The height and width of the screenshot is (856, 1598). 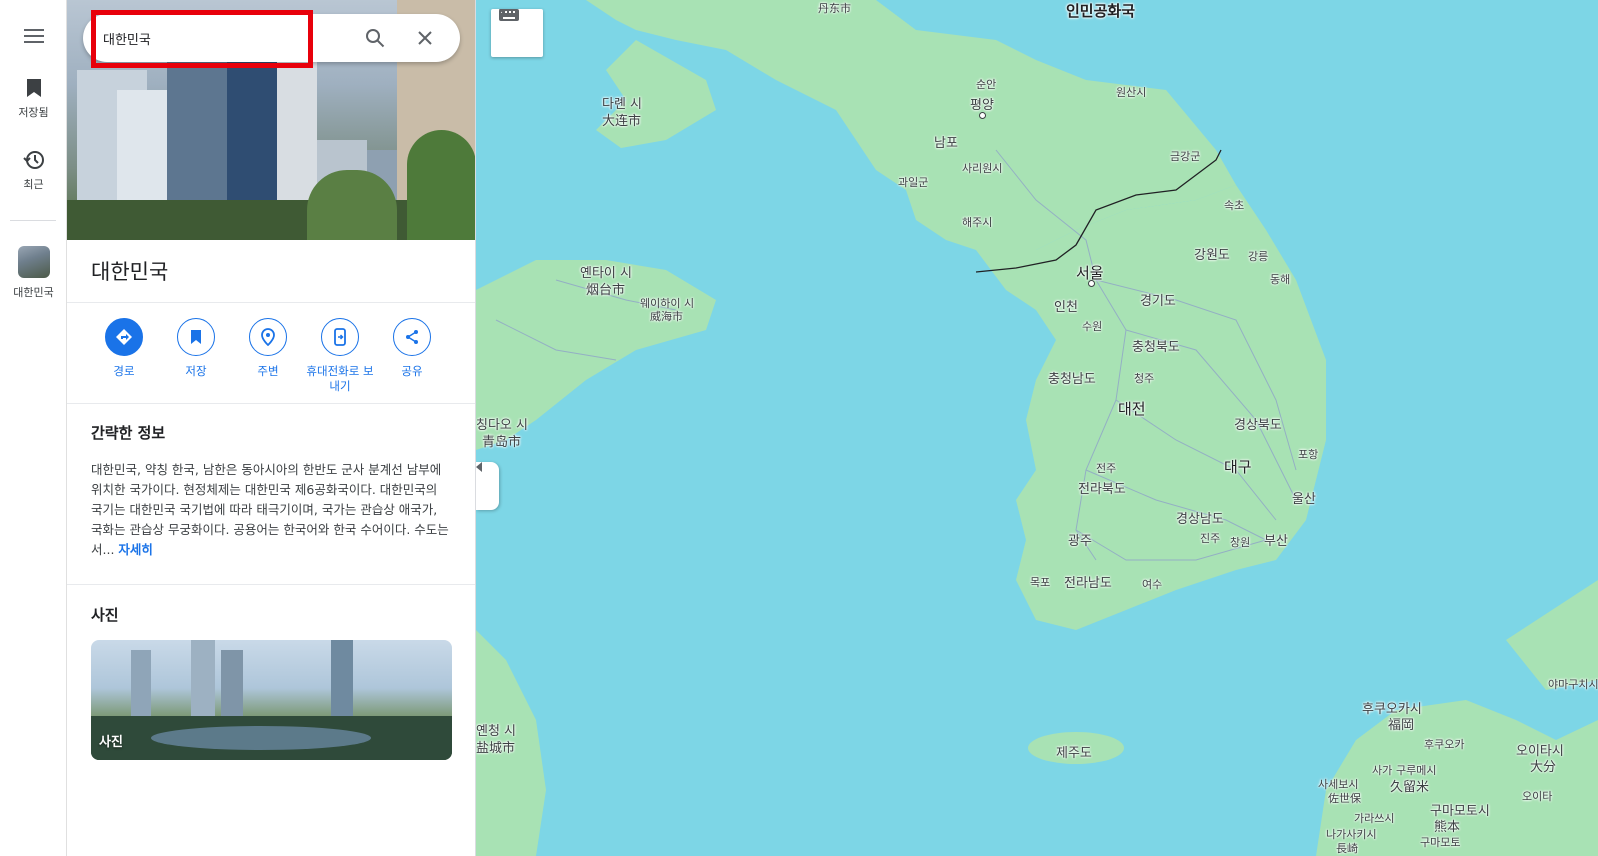 What do you see at coordinates (1234, 205) in the screenshot?
I see `map-label: 속초` at bounding box center [1234, 205].